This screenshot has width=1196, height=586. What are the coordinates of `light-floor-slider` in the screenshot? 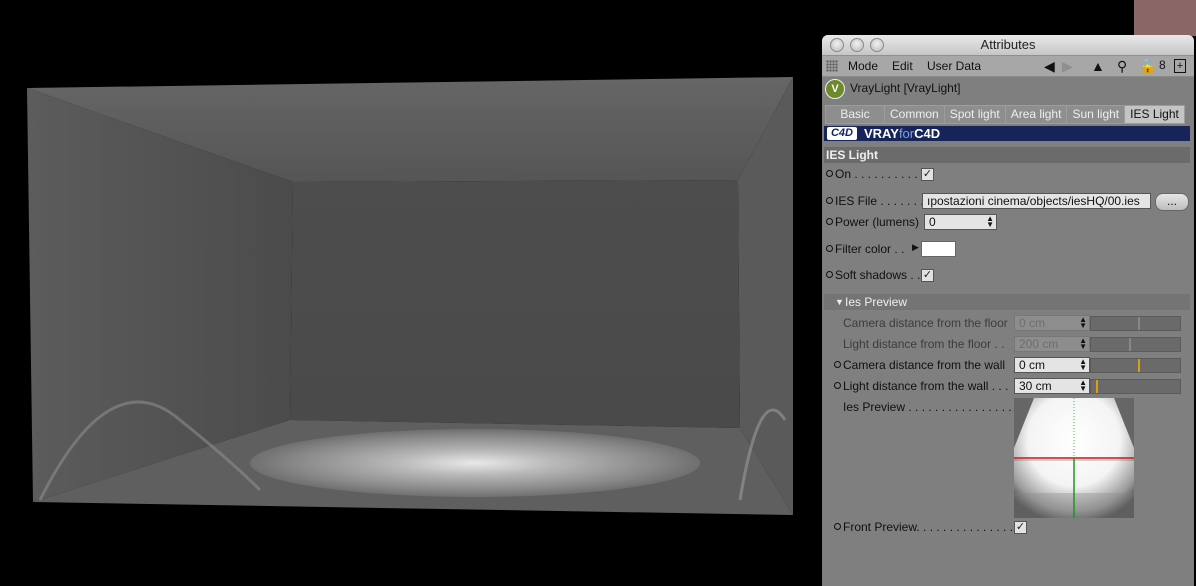 It's located at (1135, 344).